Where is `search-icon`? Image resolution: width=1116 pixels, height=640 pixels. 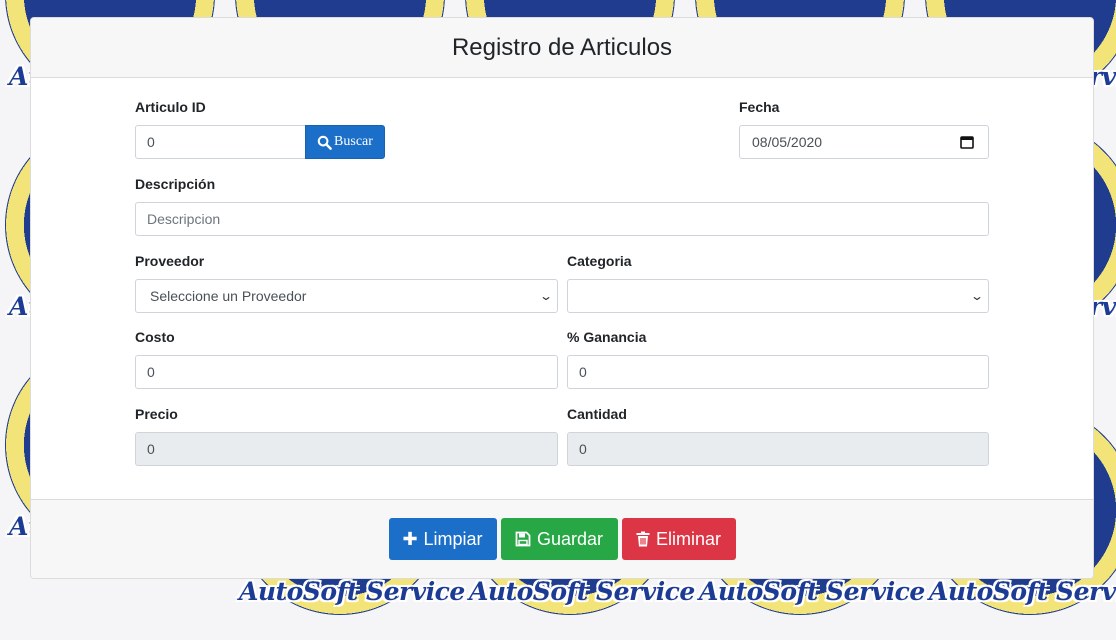 search-icon is located at coordinates (324, 142).